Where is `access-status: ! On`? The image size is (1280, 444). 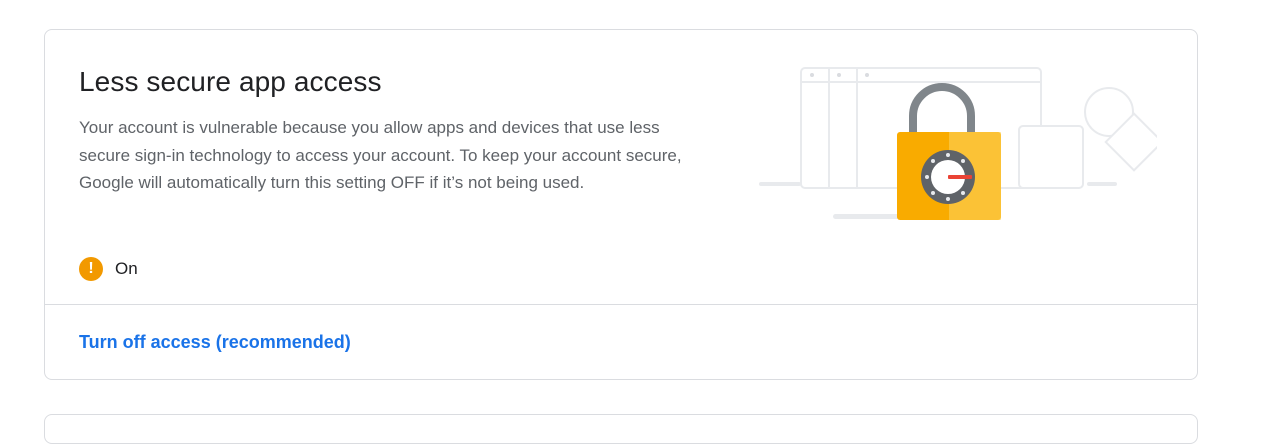 access-status: ! On is located at coordinates (108, 269).